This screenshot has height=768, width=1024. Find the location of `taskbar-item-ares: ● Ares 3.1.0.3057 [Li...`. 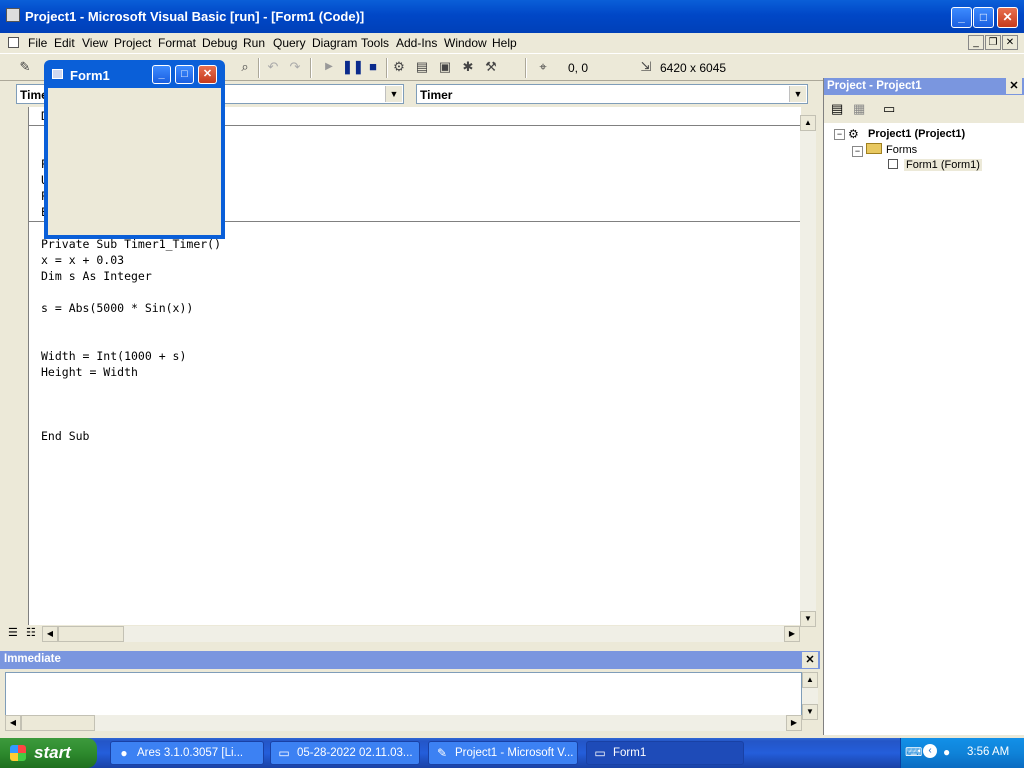

taskbar-item-ares: ● Ares 3.1.0.3057 [Li... is located at coordinates (187, 753).